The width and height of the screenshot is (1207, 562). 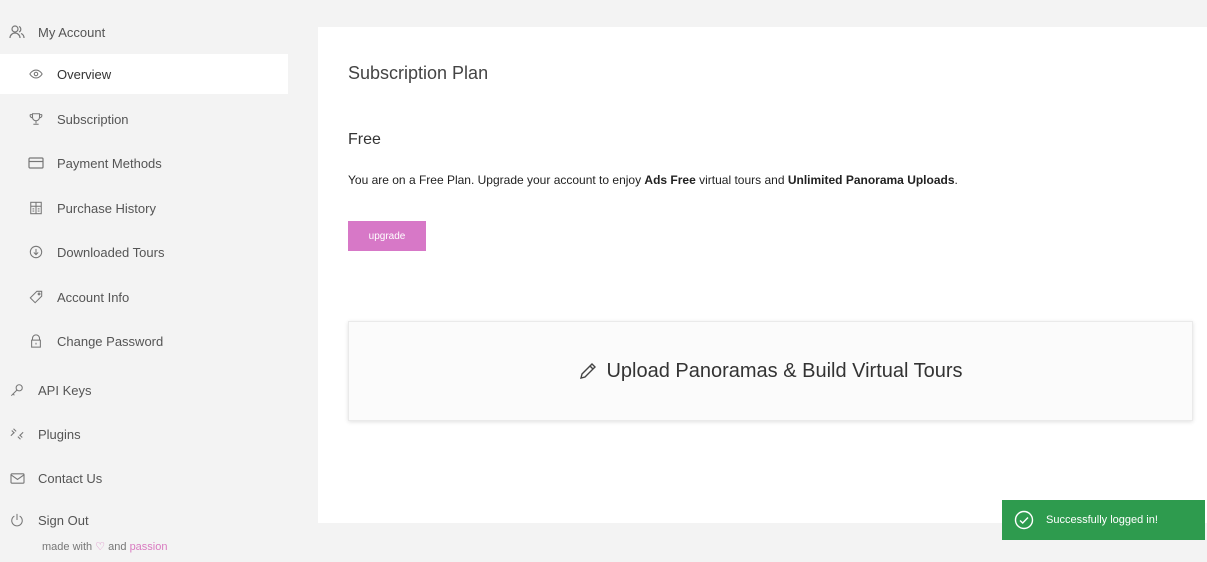 What do you see at coordinates (17, 32) in the screenshot?
I see `user-group-icon` at bounding box center [17, 32].